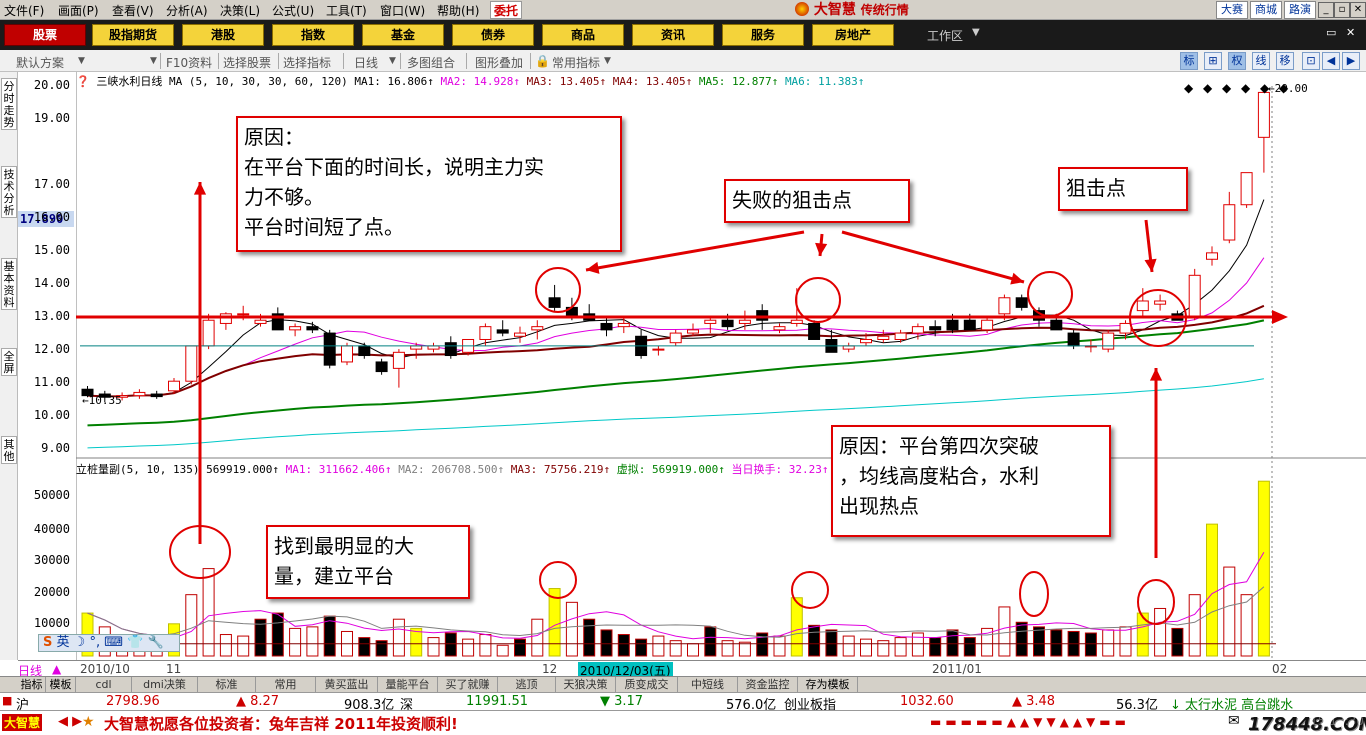 Image resolution: width=1366 pixels, height=735 pixels. What do you see at coordinates (165, 685) in the screenshot?
I see `tab-dmi: dmi决策` at bounding box center [165, 685].